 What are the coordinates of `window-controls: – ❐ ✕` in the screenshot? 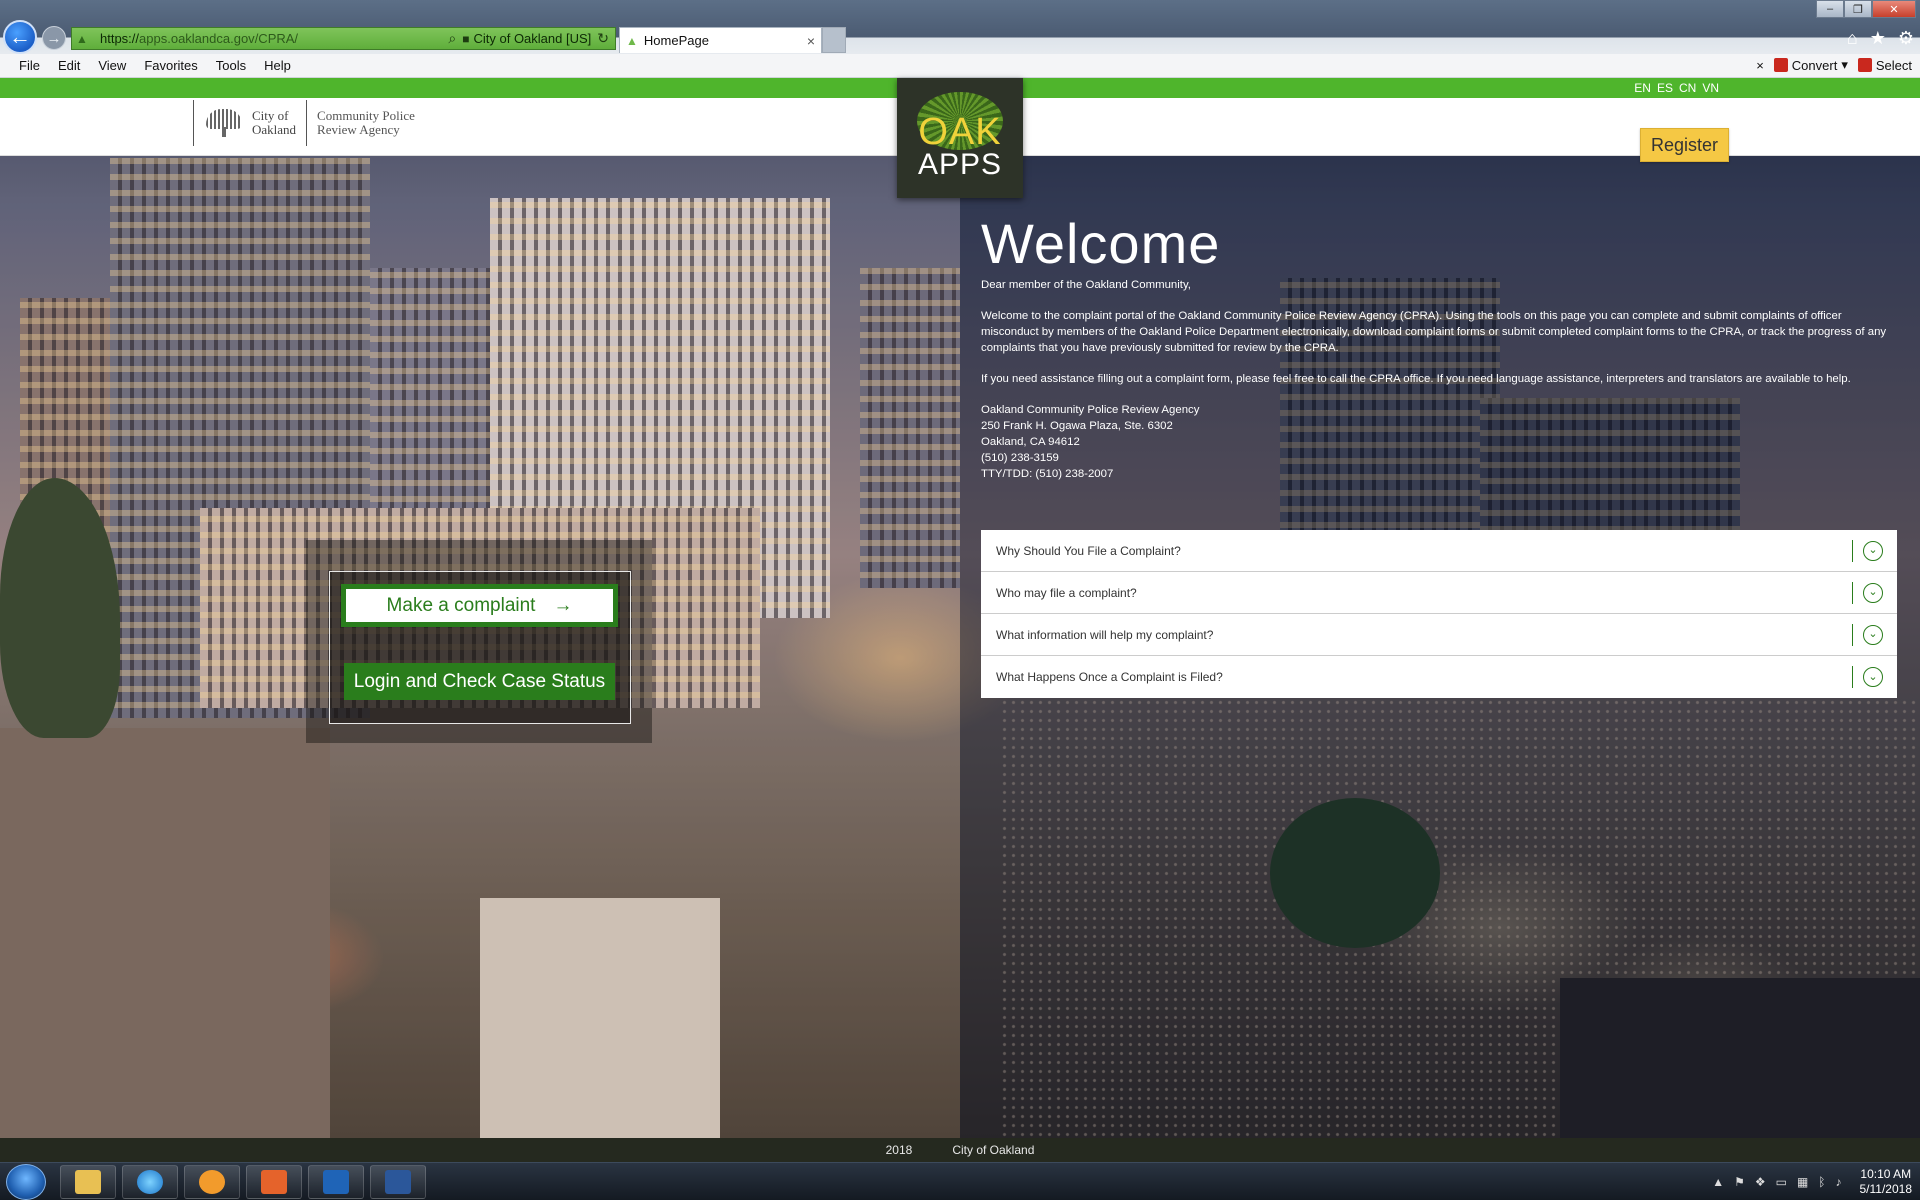 It's located at (1866, 9).